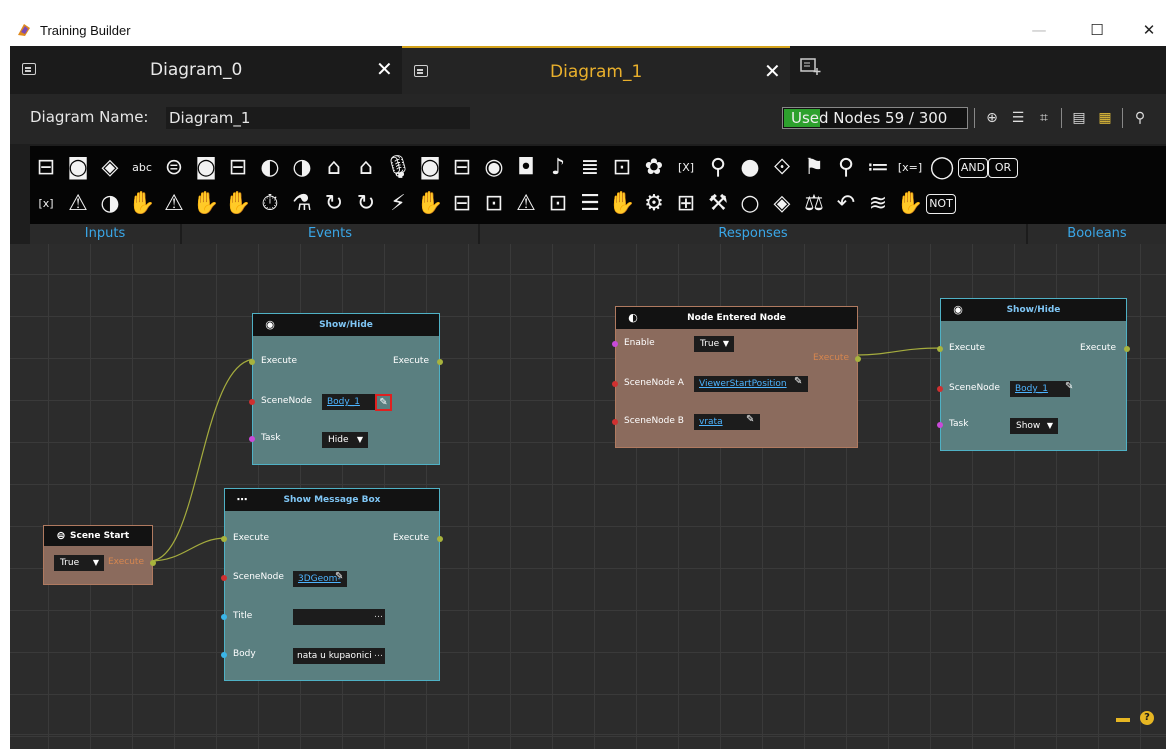 The height and width of the screenshot is (749, 1166). I want to click on palette-node-icon: 🎙, so click(398, 168).